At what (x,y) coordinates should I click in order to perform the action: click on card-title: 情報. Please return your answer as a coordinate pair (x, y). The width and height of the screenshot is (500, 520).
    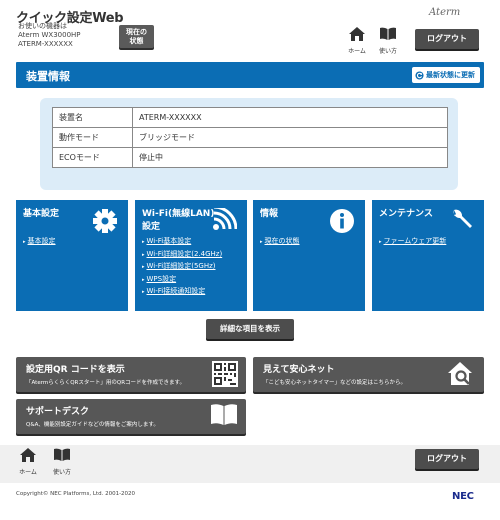
    Looking at the image, I should click on (269, 214).